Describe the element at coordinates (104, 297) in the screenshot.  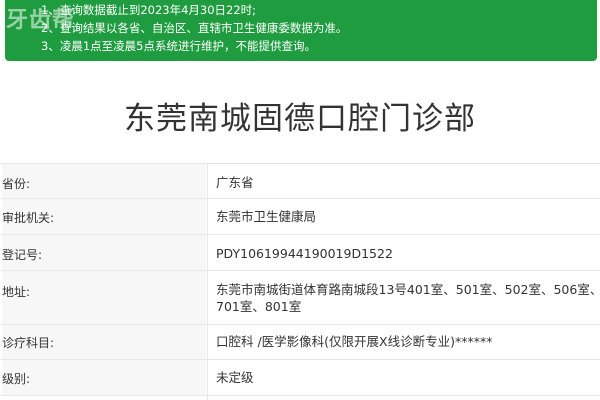
I see `row-label: 地址:` at that location.